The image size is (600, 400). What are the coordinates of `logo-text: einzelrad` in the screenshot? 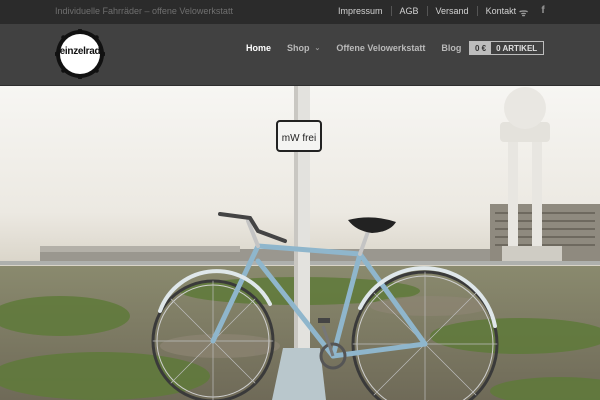 It's located at (80, 51).